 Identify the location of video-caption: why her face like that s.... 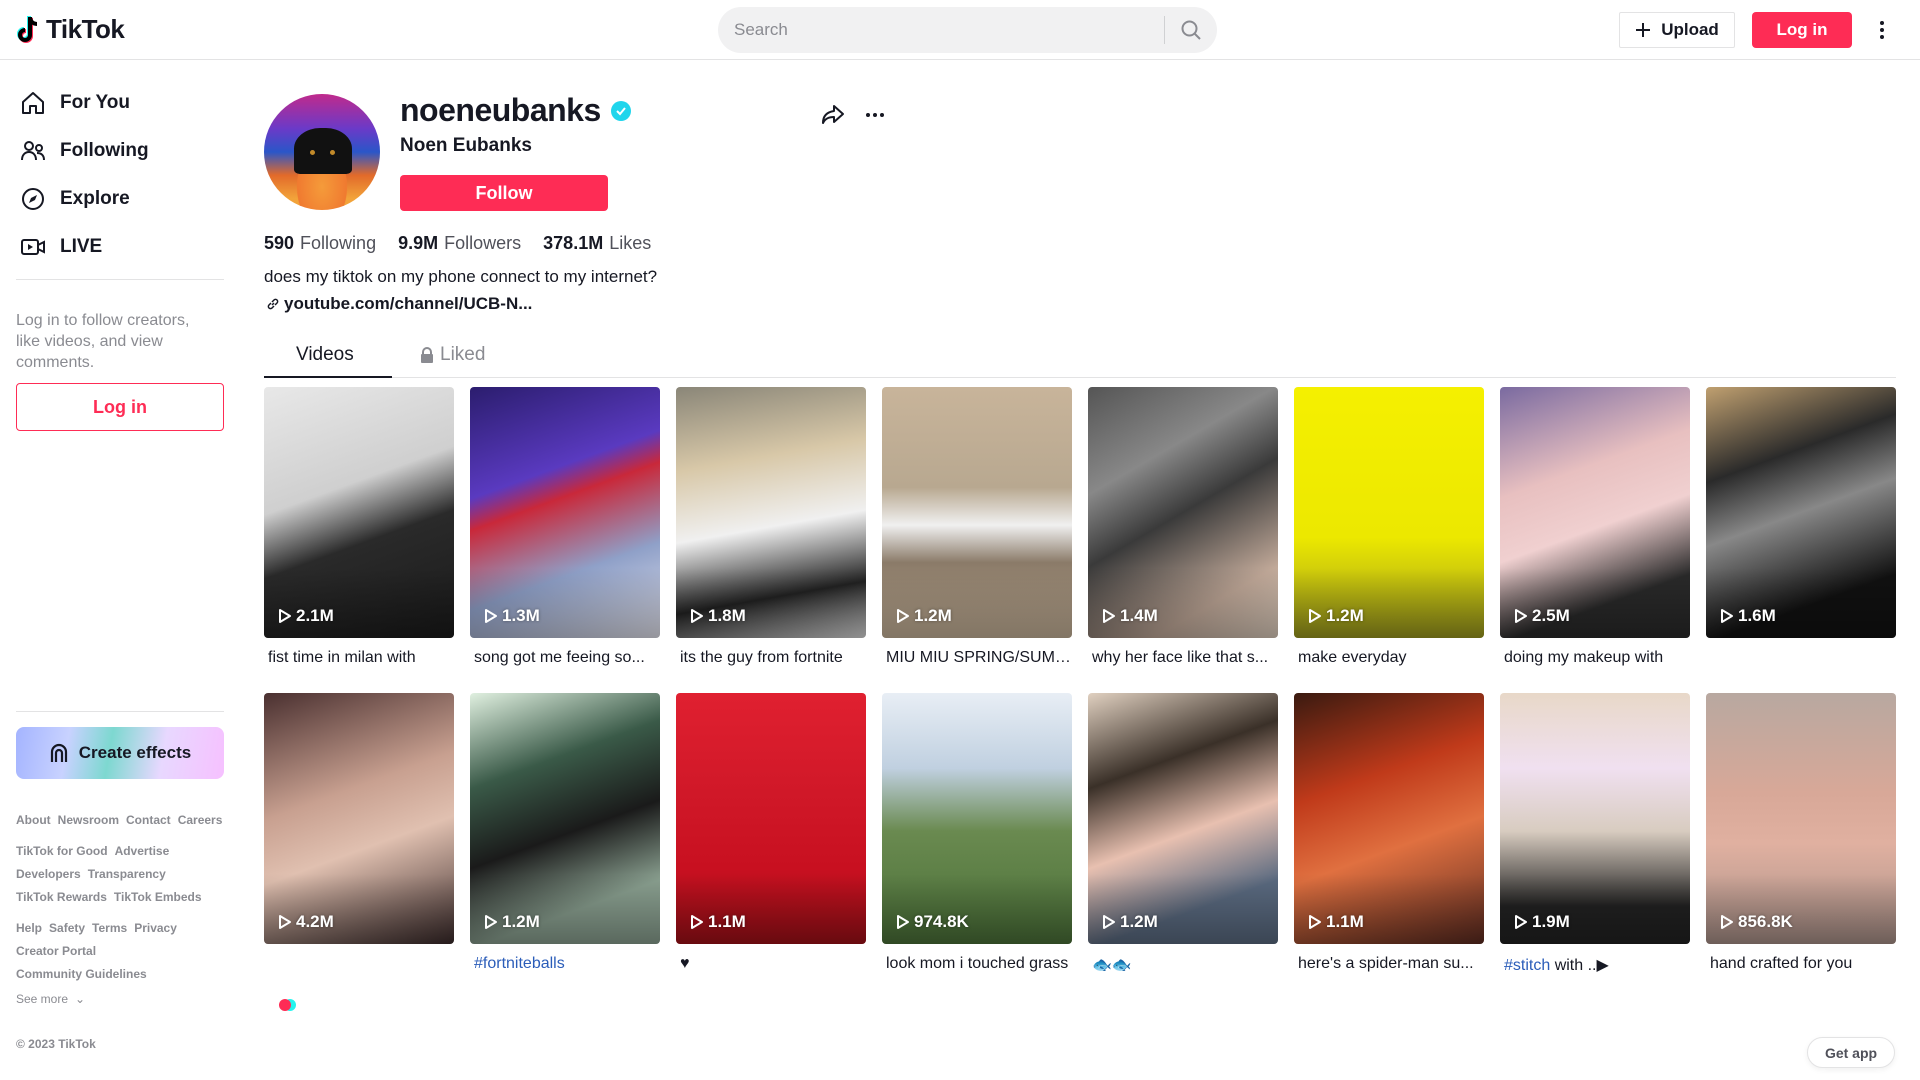
(1183, 658).